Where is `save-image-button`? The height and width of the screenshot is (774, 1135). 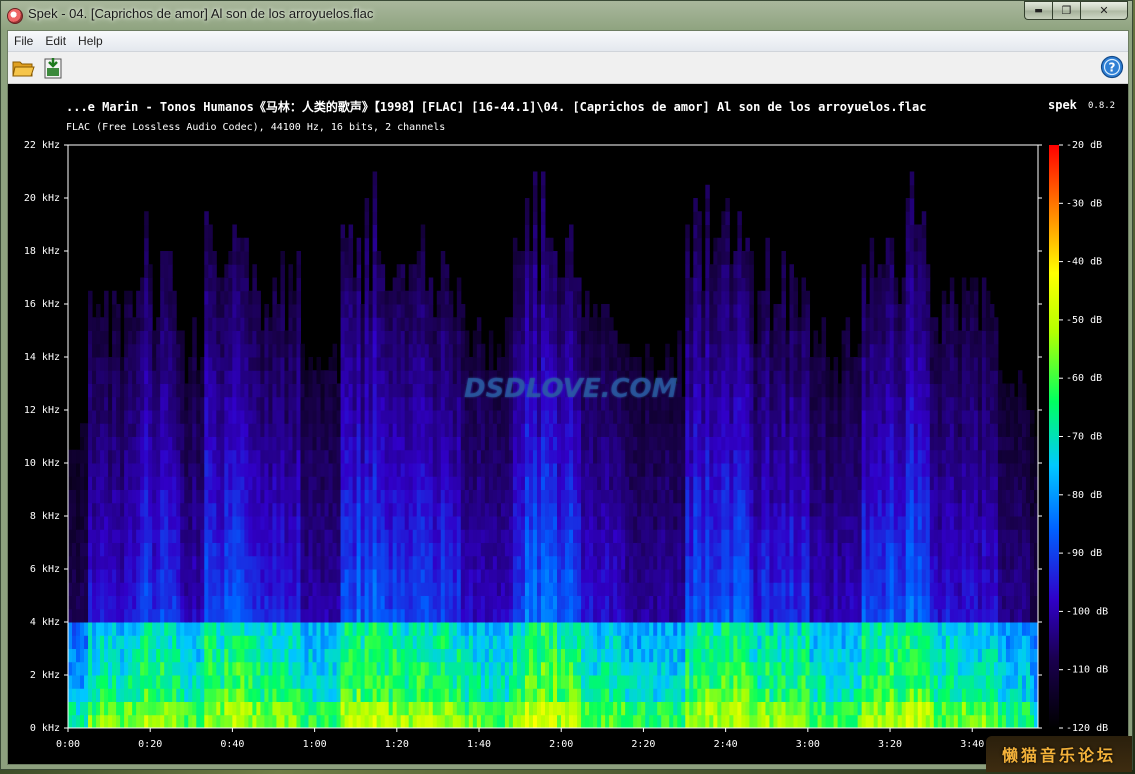 save-image-button is located at coordinates (53, 68).